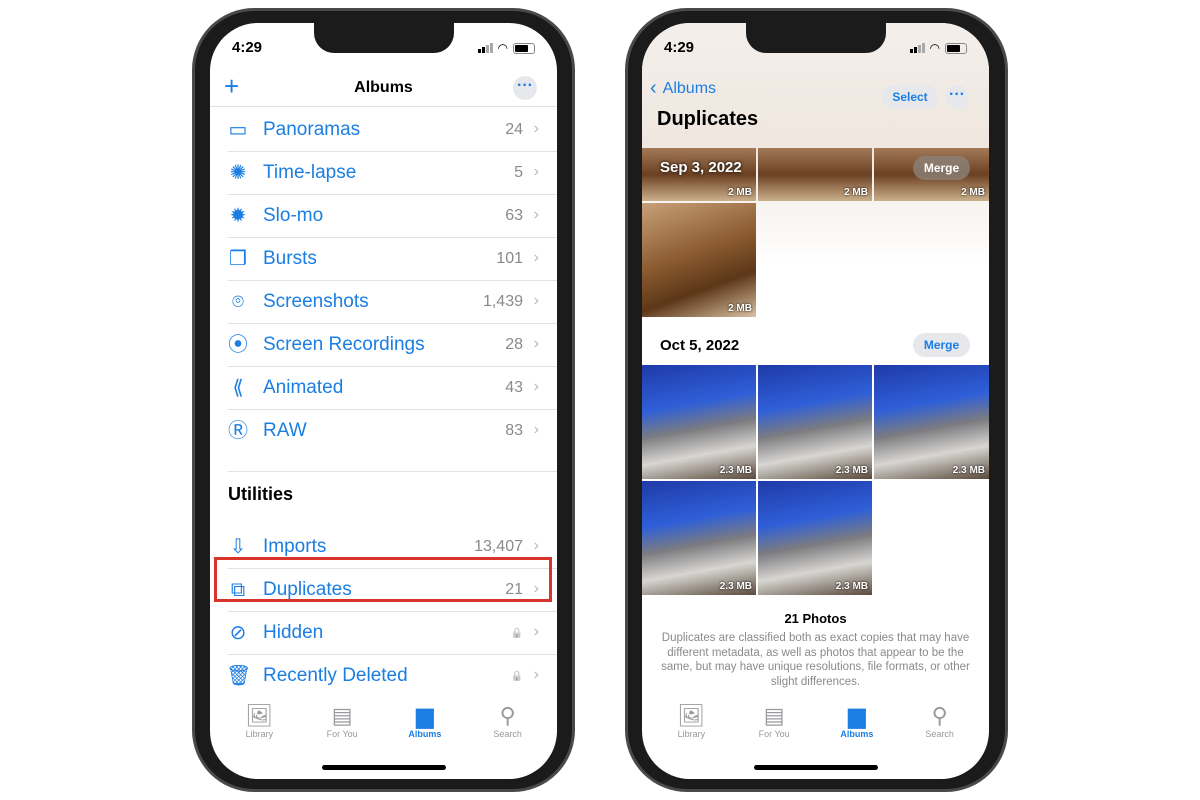 The image size is (1200, 800). What do you see at coordinates (383, 216) in the screenshot?
I see `album-row-slo-mo: ✹ Slo-mo 63 ›` at bounding box center [383, 216].